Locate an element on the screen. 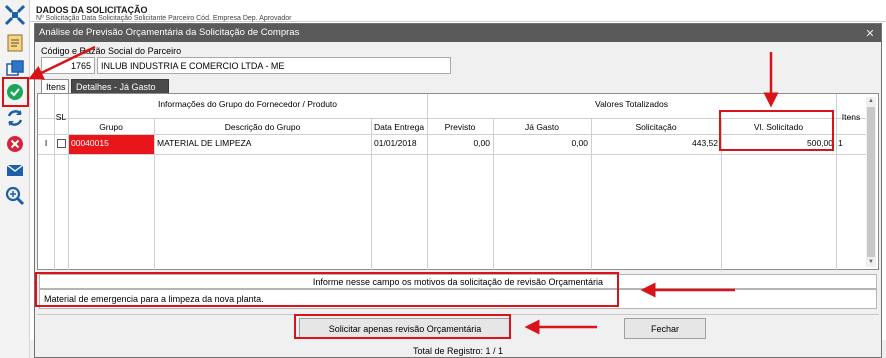 The height and width of the screenshot is (358, 886). previsto-cell: 0,00 is located at coordinates (460, 143).